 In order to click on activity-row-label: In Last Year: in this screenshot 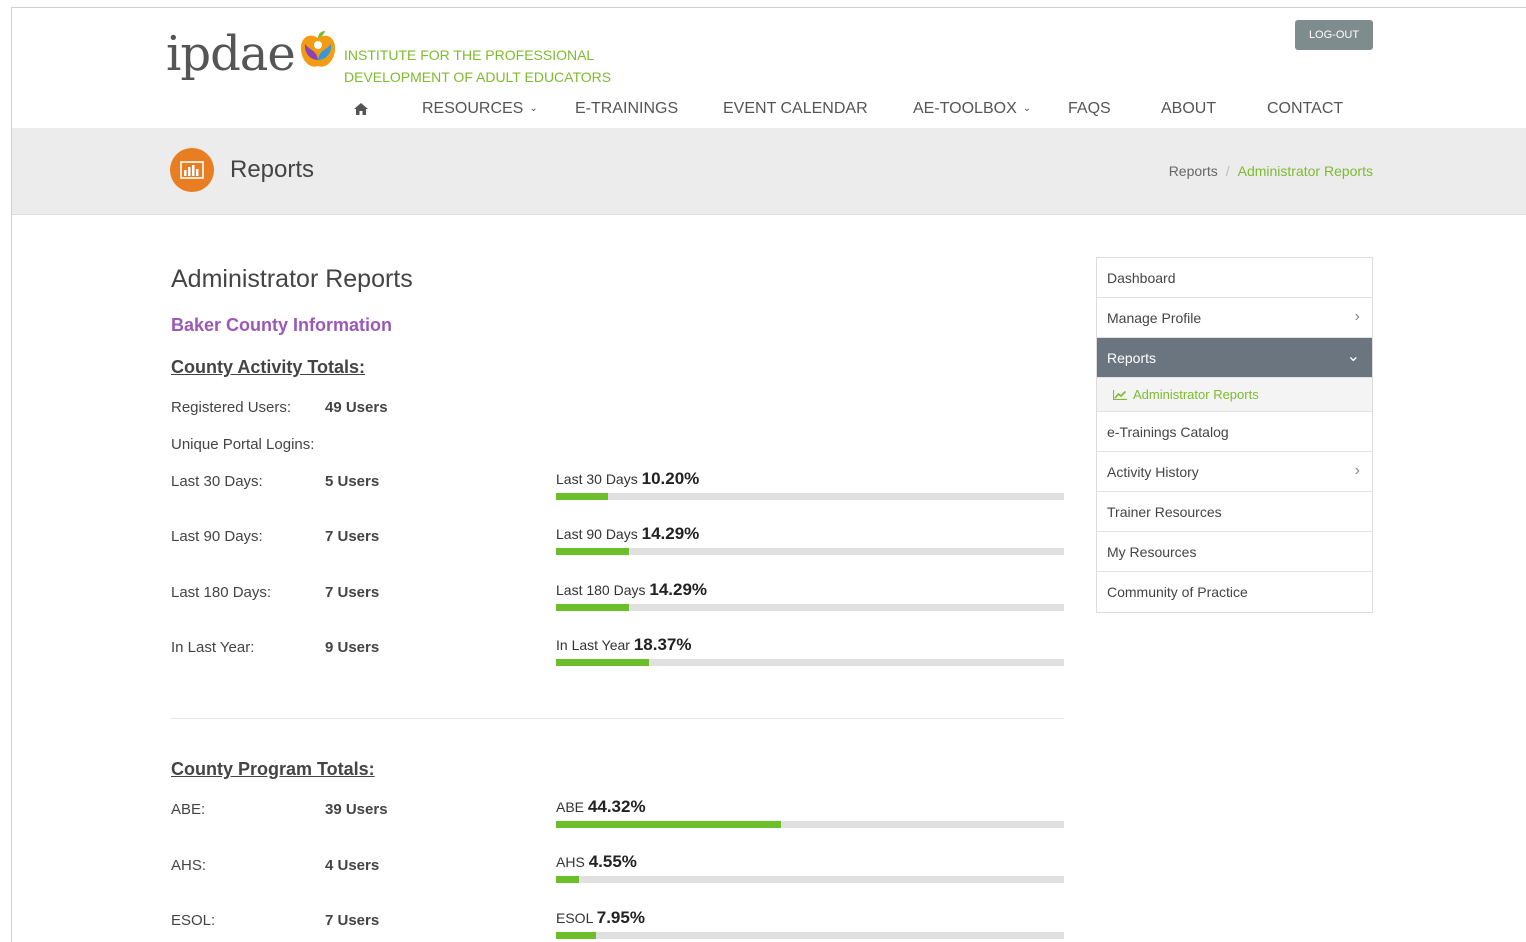, I will do `click(213, 647)`.